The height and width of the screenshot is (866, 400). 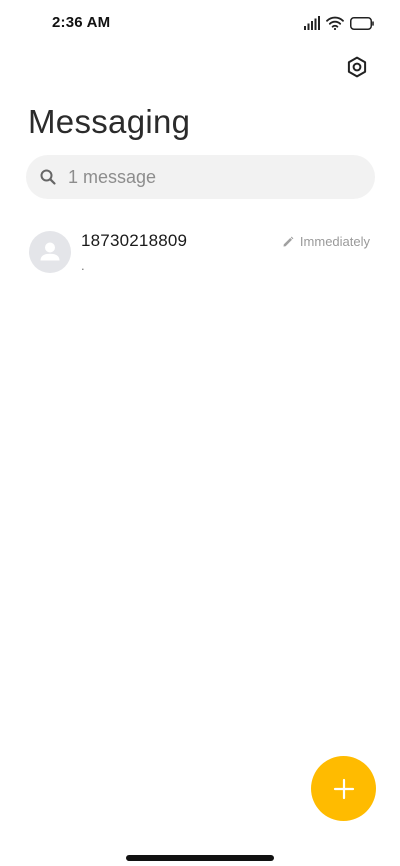 I want to click on conversation-meta: Immediately, so click(x=326, y=241).